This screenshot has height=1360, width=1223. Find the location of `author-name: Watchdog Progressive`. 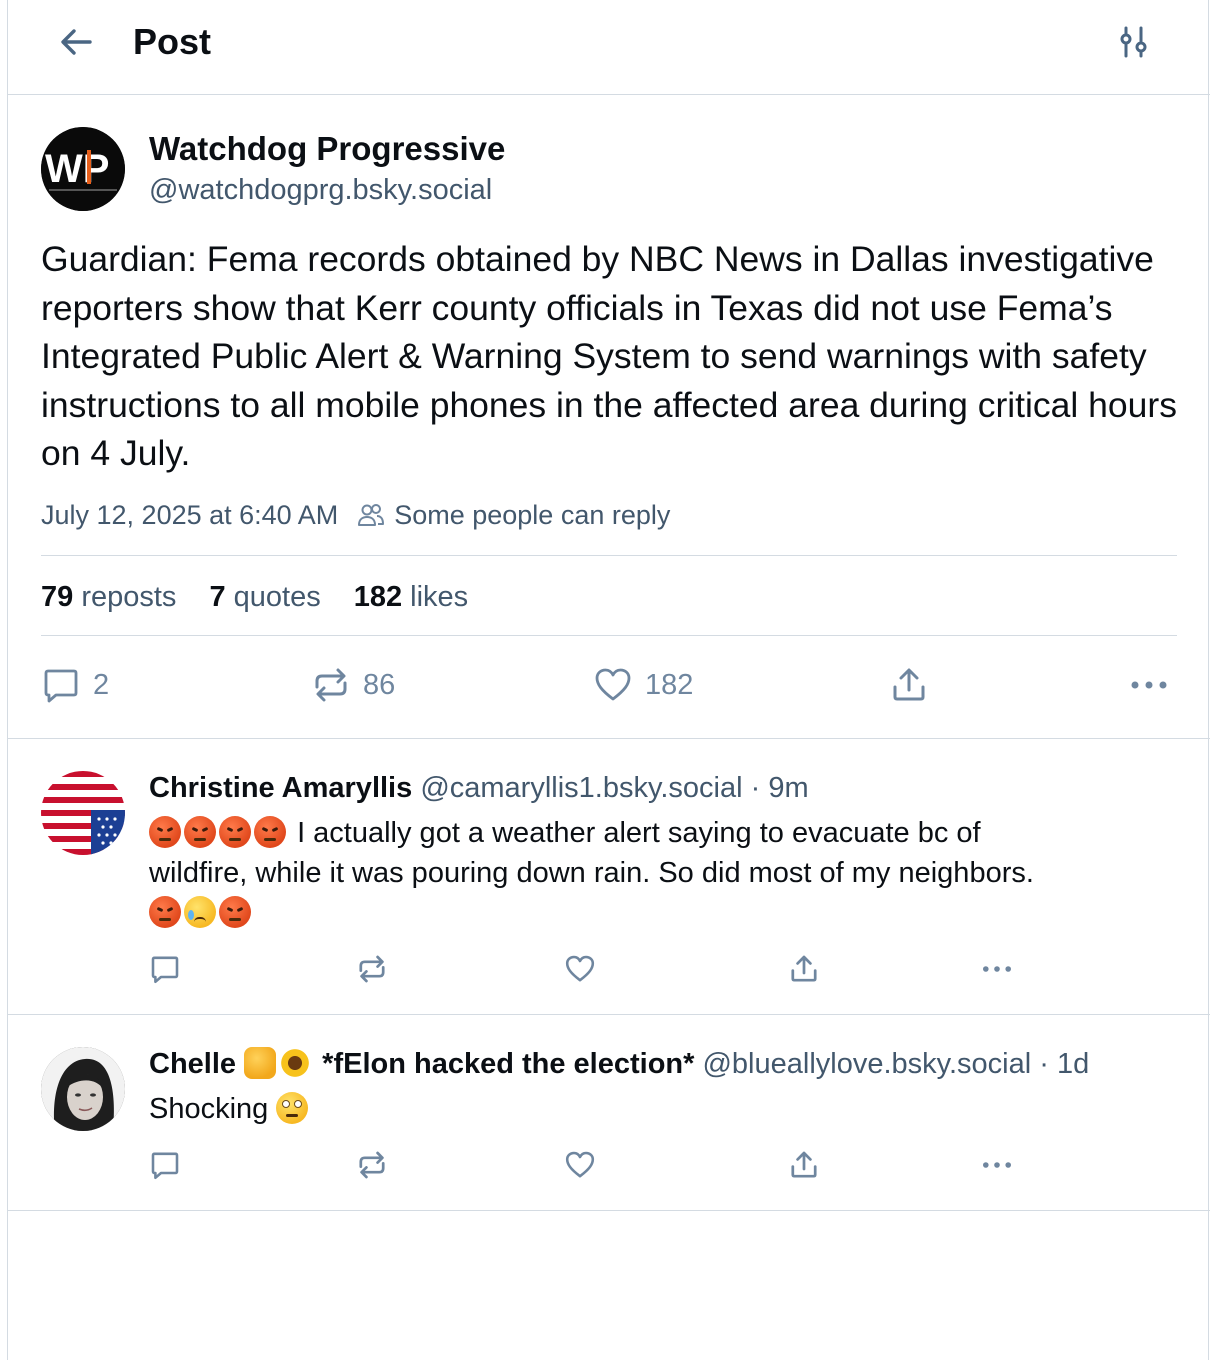

author-name: Watchdog Progressive is located at coordinates (327, 149).